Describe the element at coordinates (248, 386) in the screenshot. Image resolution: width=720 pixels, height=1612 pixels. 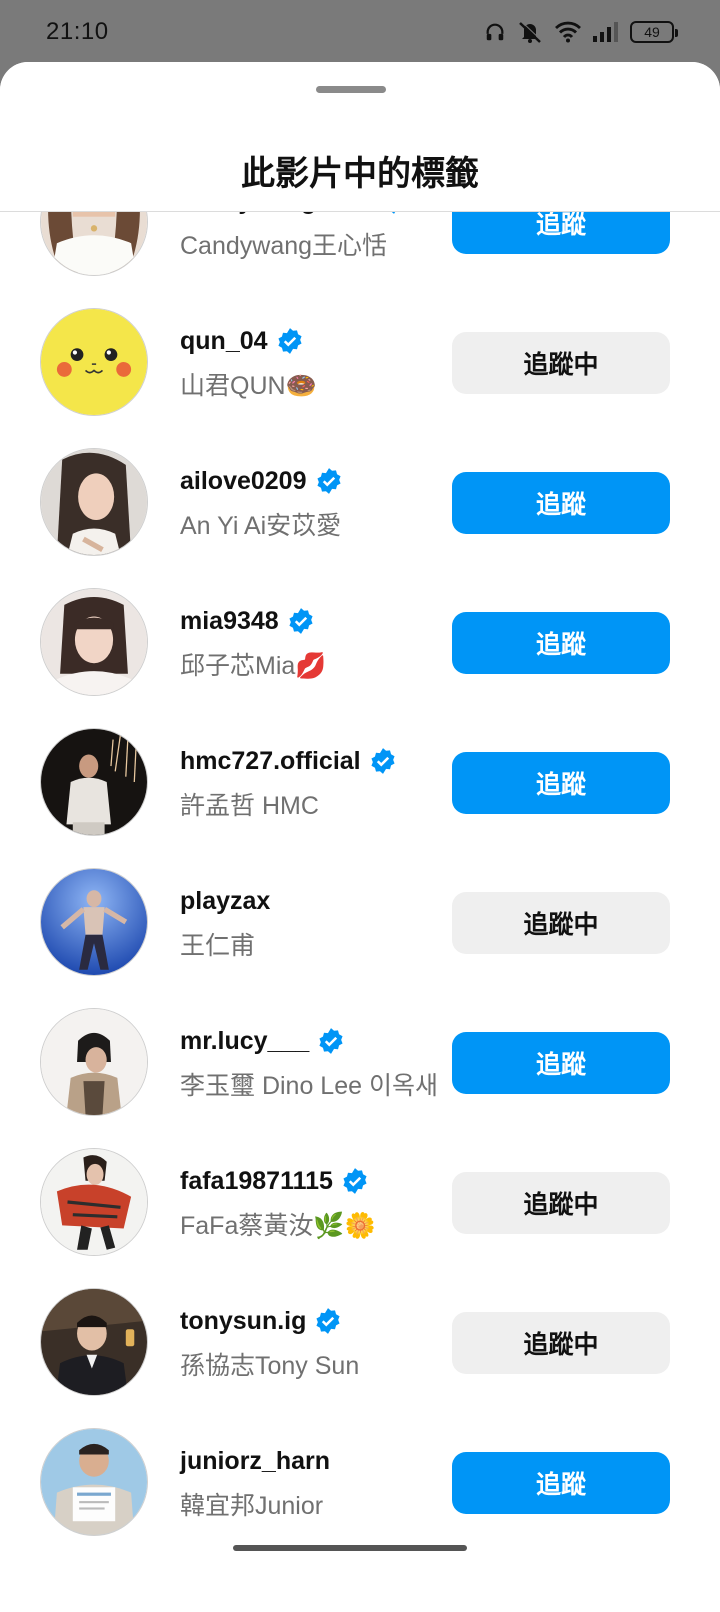
I see `full-name: 山君QUN🍩` at that location.